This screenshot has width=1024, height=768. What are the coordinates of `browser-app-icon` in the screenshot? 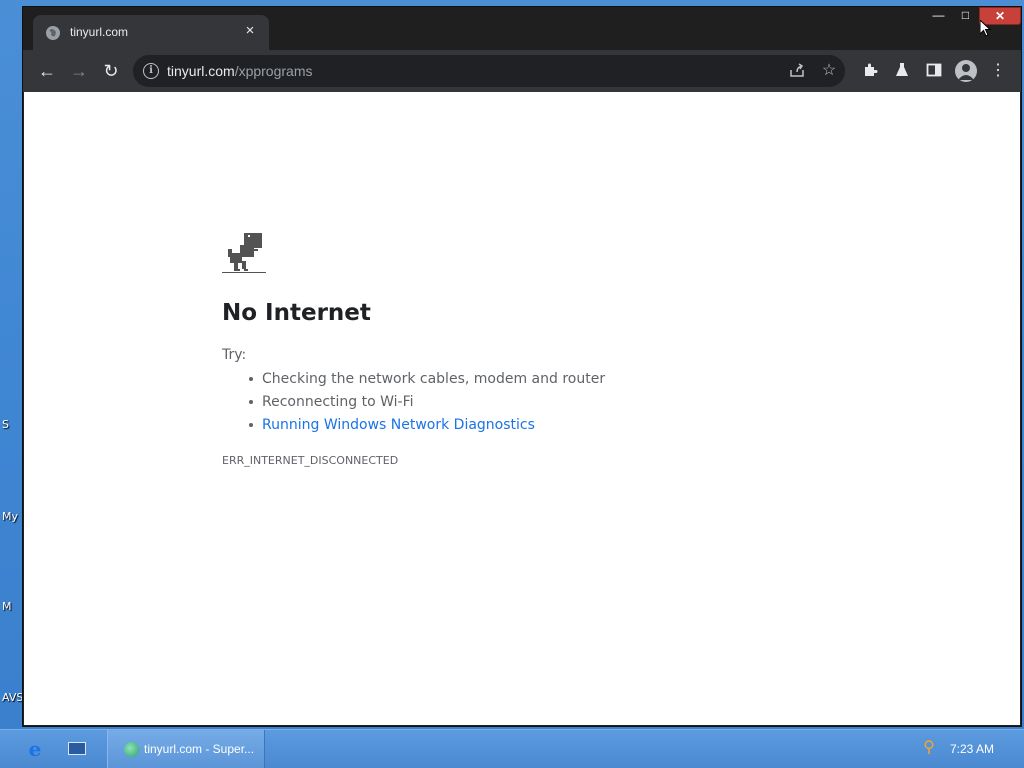 It's located at (131, 749).